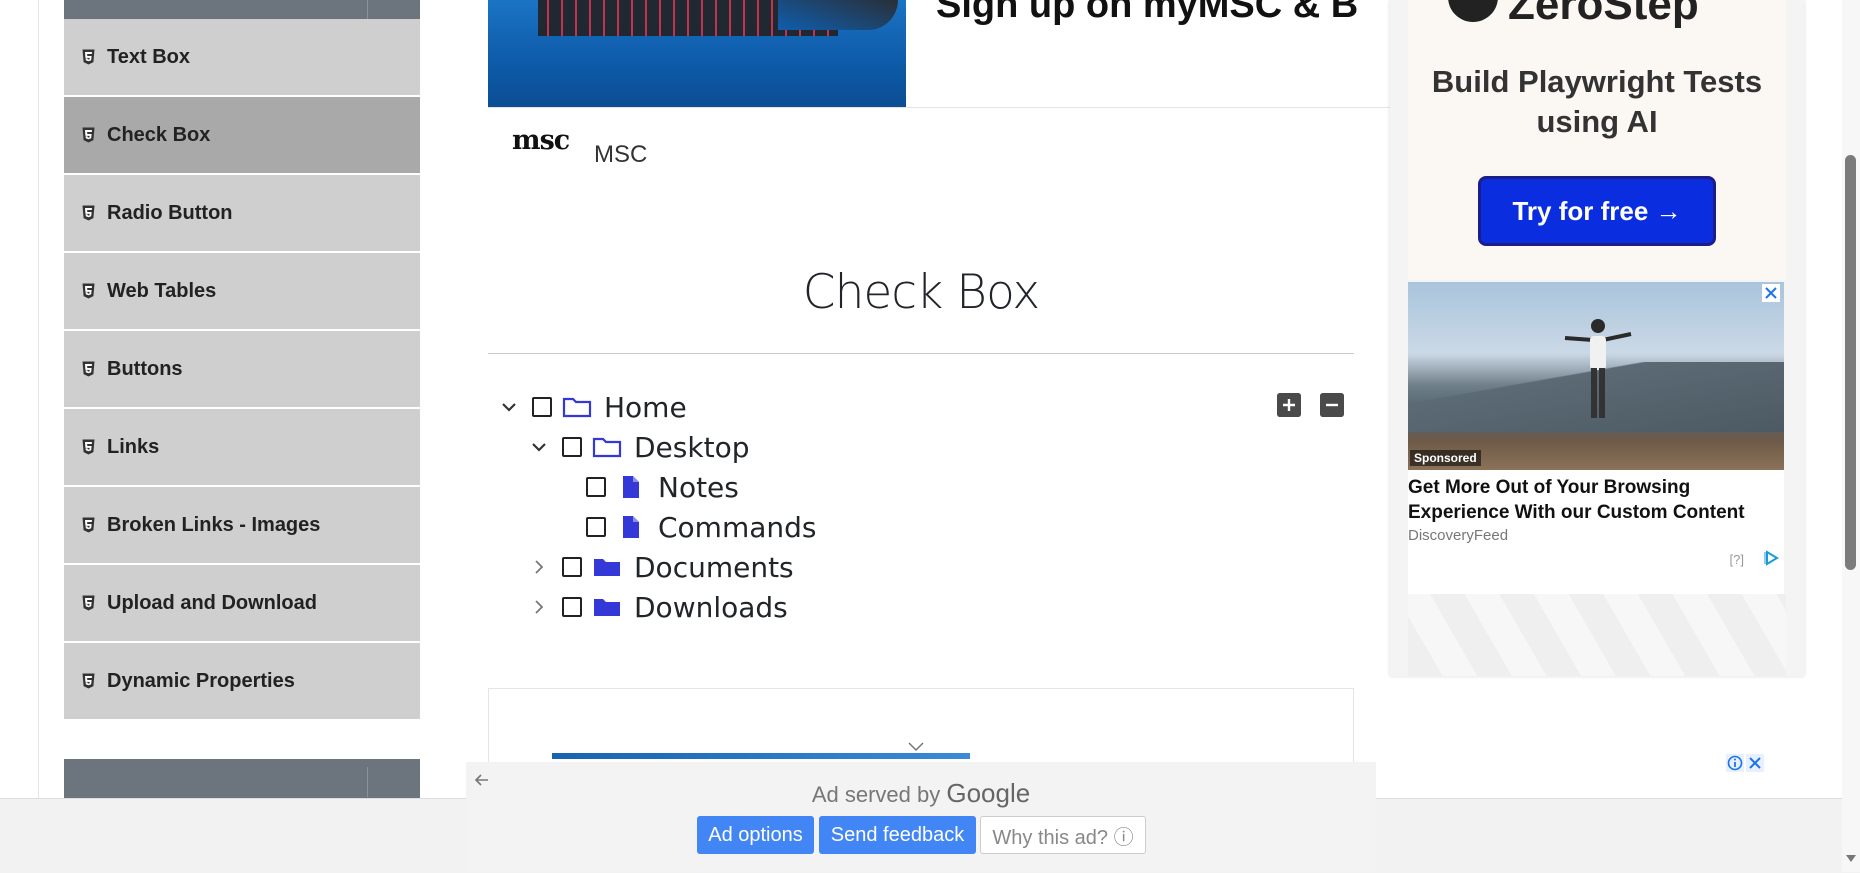  I want to click on tree-node-documents: Documents, so click(661, 567).